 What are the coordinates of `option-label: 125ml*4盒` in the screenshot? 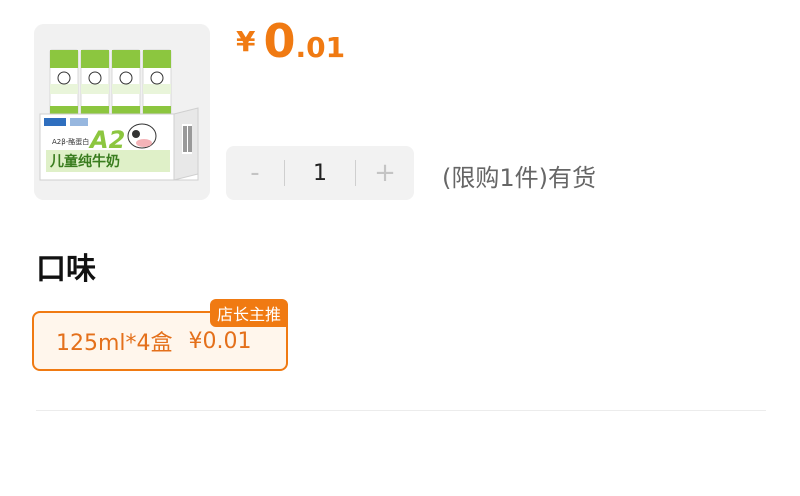 It's located at (114, 343).